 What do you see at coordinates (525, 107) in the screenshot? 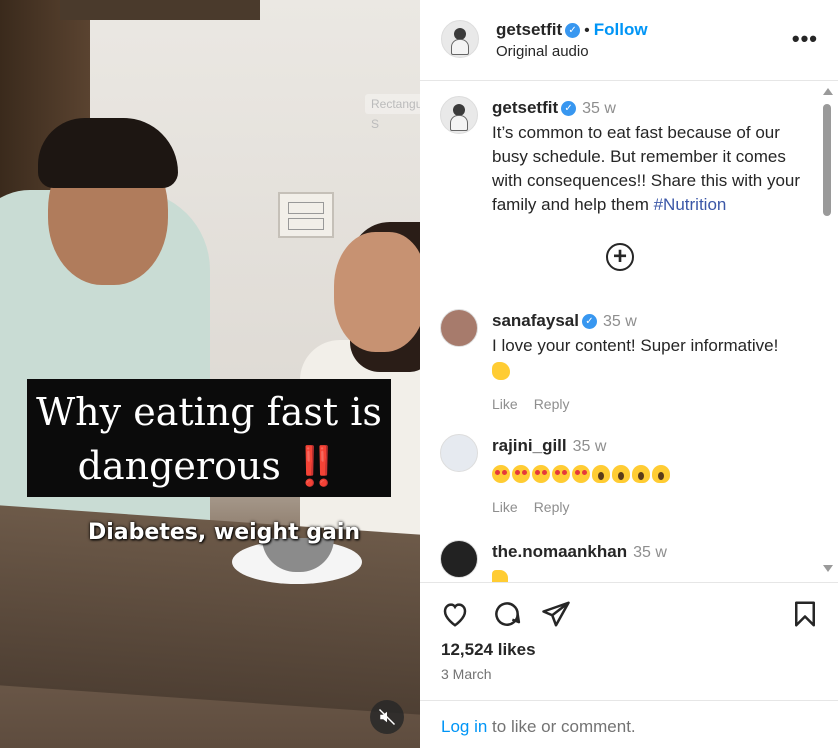
I see `caption-username: getsetfit` at bounding box center [525, 107].